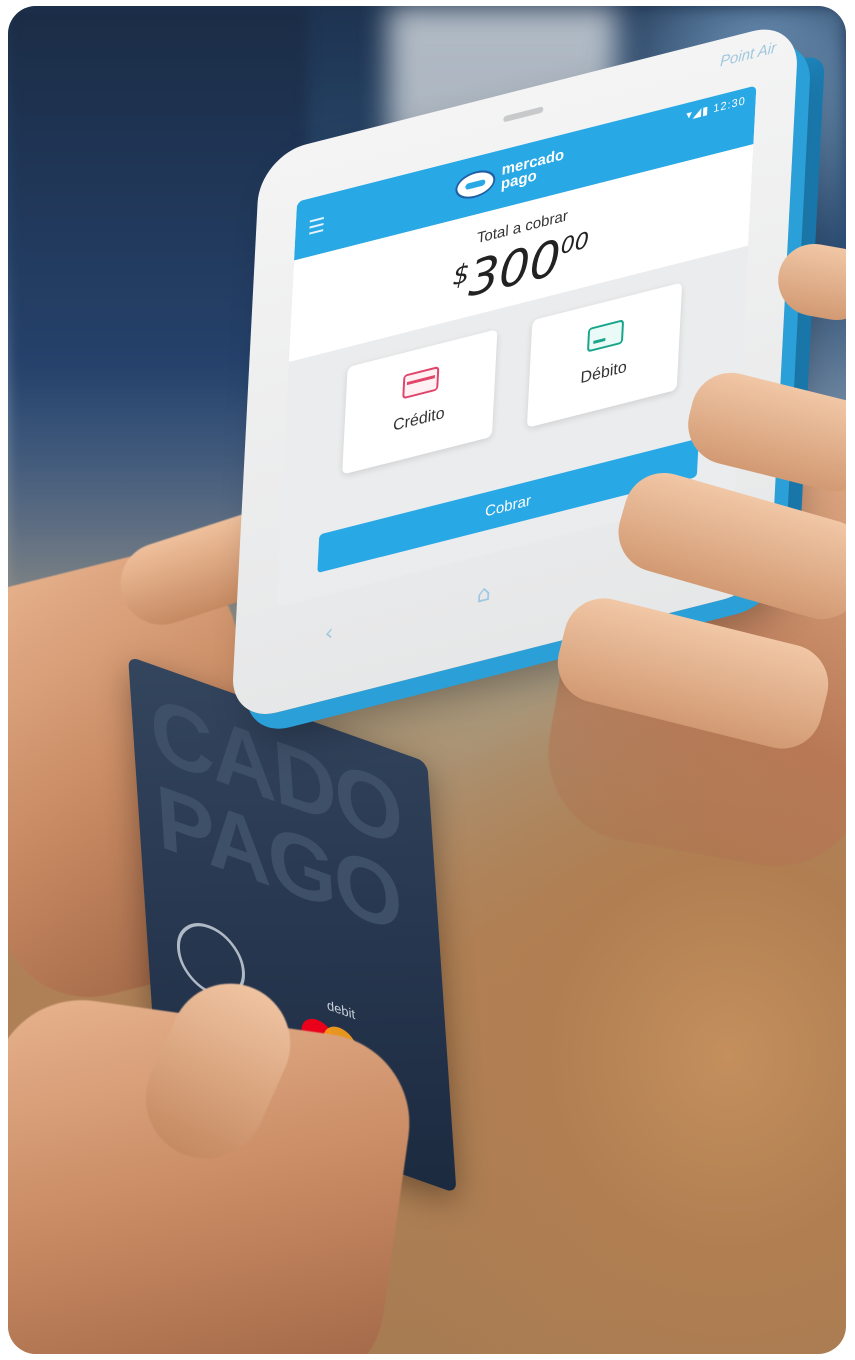 The height and width of the screenshot is (1360, 855). Describe the element at coordinates (421, 382) in the screenshot. I see `credit-card-icon` at that location.